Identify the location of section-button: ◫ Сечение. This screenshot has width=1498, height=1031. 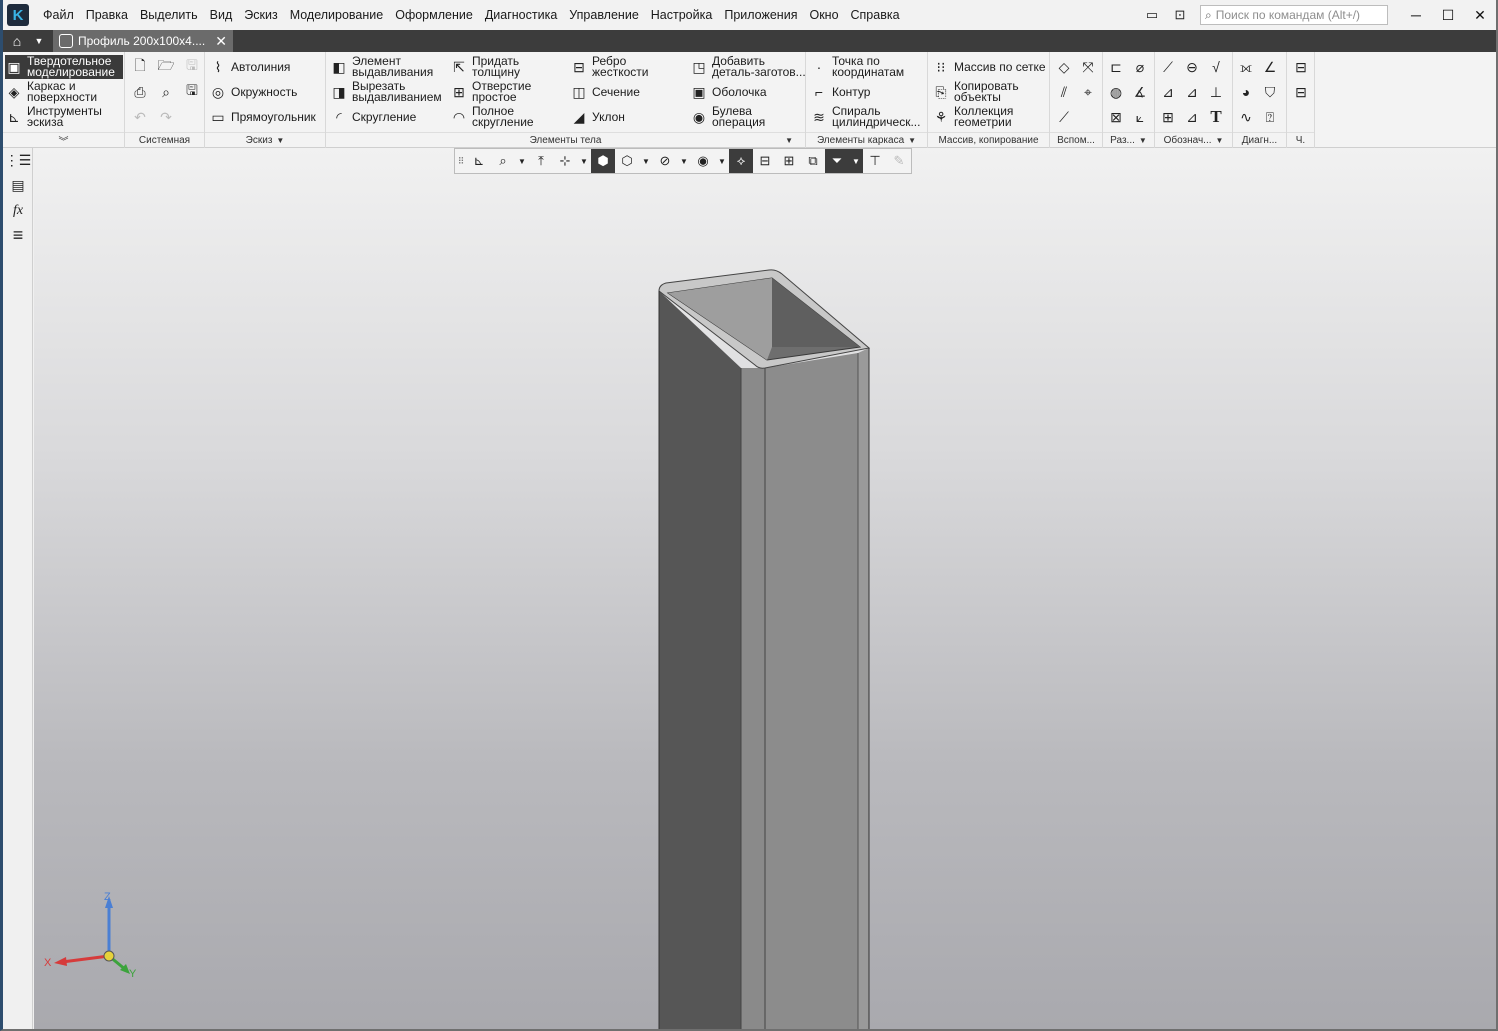
(605, 92).